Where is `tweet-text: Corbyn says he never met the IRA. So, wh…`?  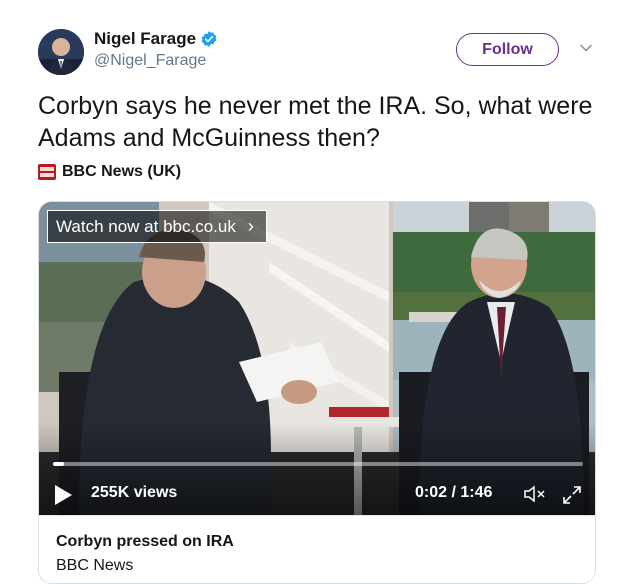 tweet-text: Corbyn says he never met the IRA. So, wh… is located at coordinates (315, 122).